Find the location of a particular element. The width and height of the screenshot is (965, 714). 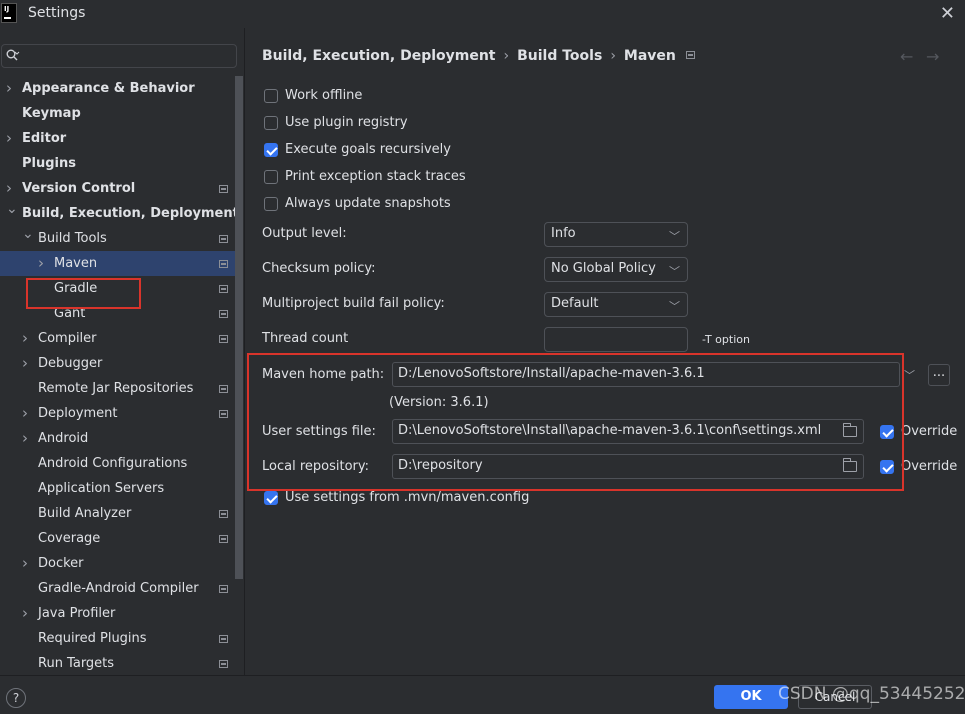

breadcrumb-current: Maven is located at coordinates (649, 56).